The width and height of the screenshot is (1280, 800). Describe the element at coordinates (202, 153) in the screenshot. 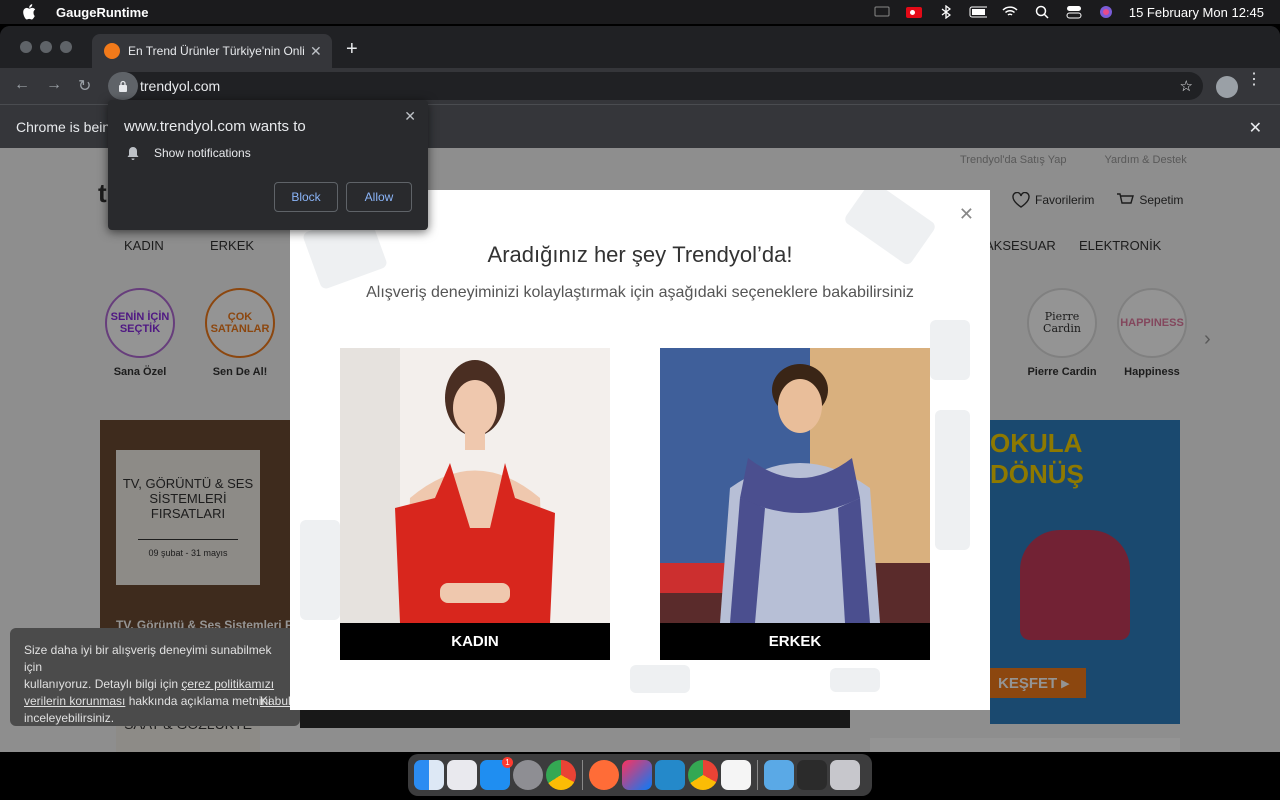

I see `prompt-permission-text: Show notifications` at that location.